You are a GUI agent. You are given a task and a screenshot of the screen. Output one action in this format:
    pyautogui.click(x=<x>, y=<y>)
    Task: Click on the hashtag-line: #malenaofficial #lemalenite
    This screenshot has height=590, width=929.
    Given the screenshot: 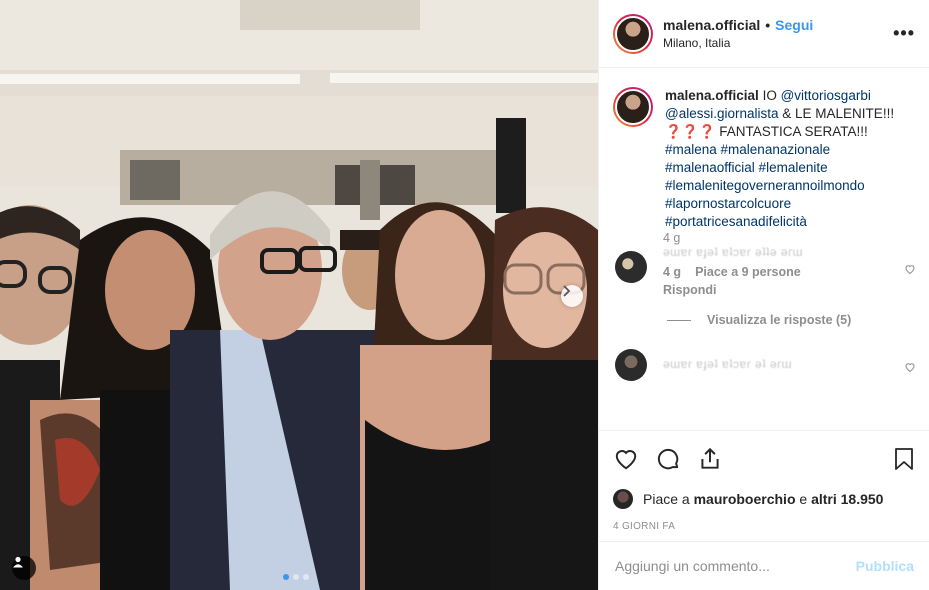 What is the action you would take?
    pyautogui.click(x=790, y=168)
    